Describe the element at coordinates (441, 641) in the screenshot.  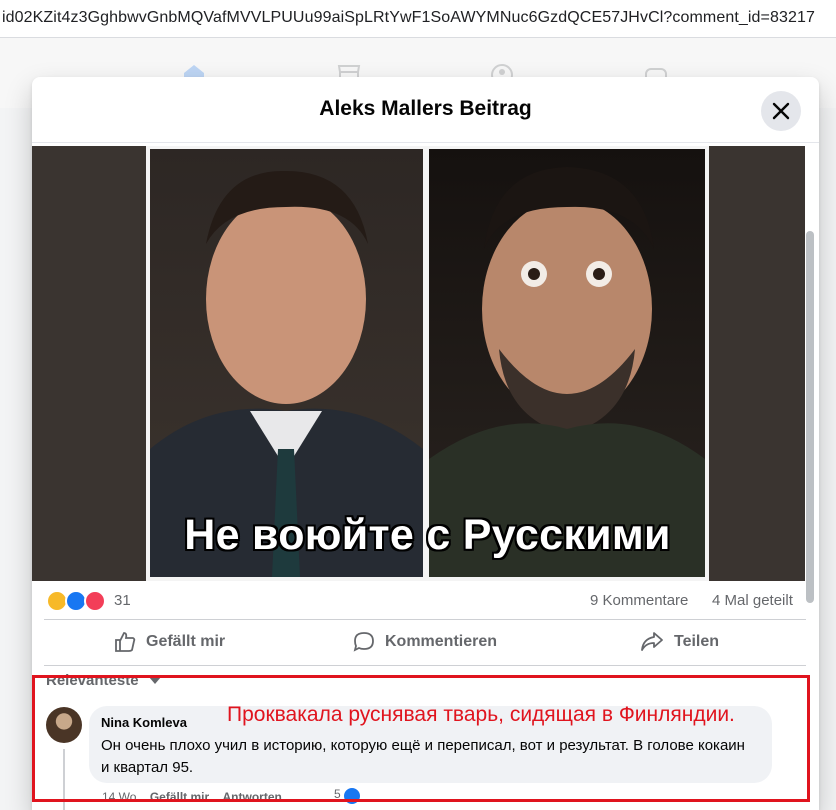
I see `comment-label: Kommentieren` at that location.